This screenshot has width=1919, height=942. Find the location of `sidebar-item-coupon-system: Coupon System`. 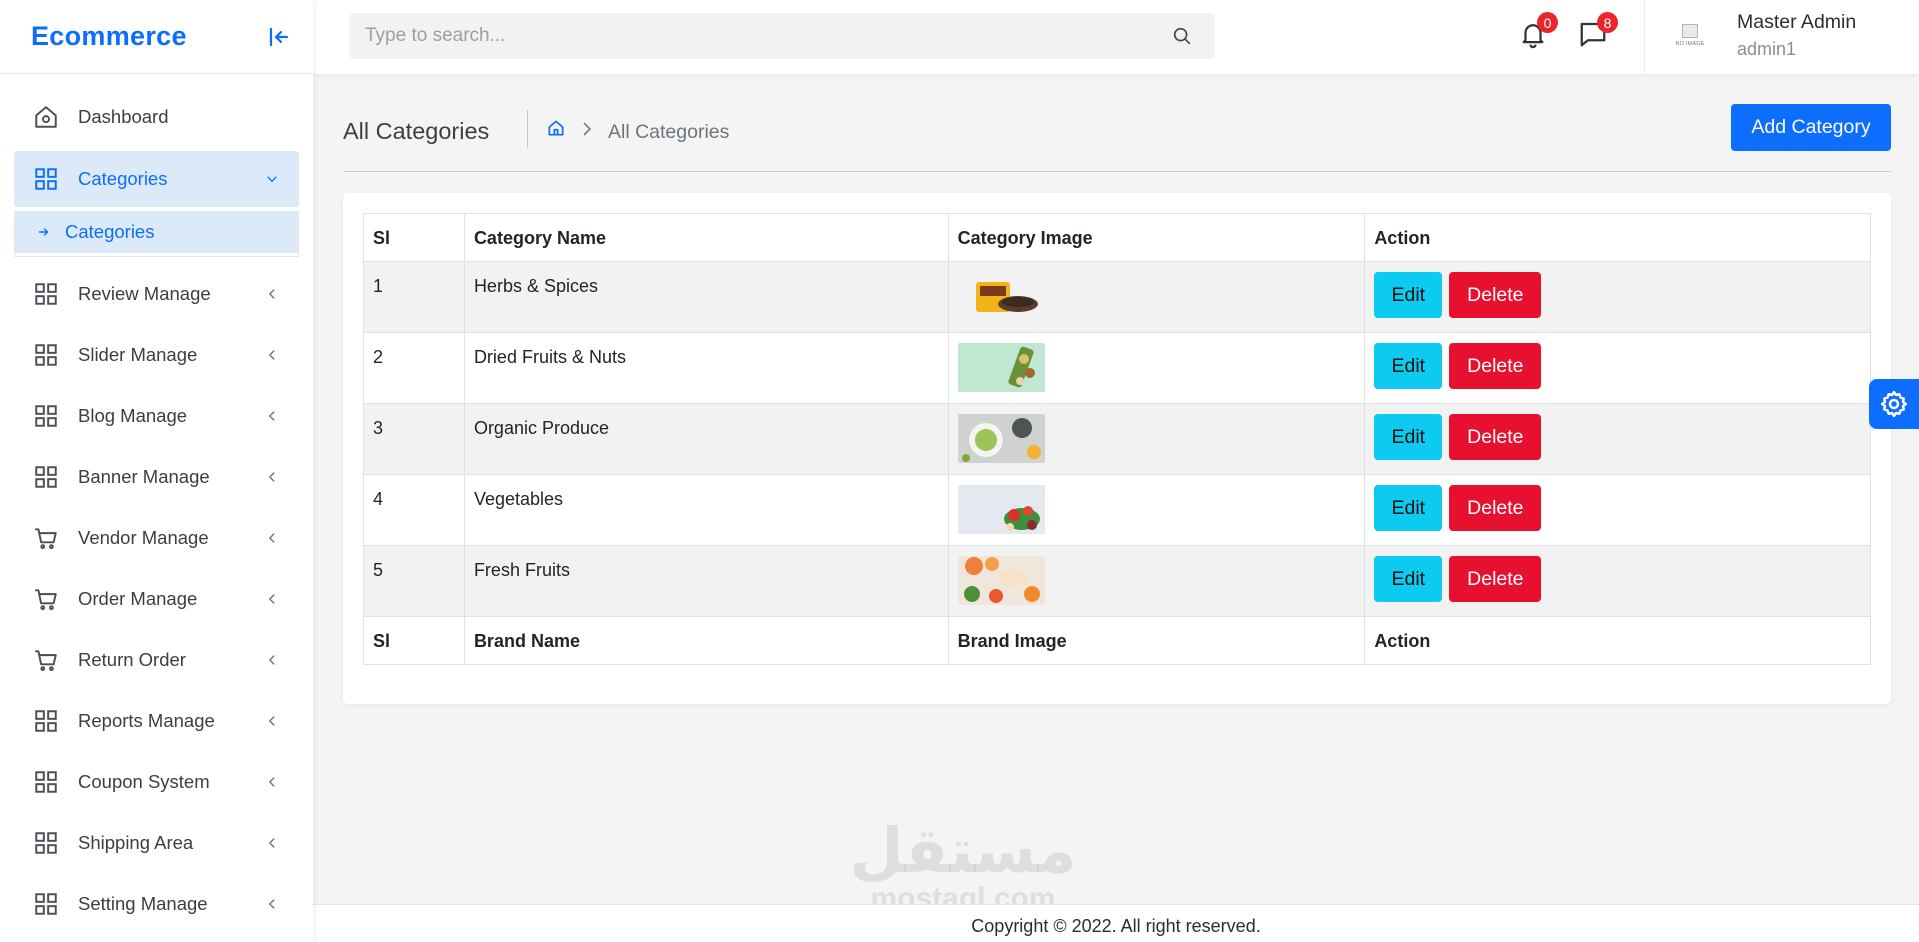

sidebar-item-coupon-system: Coupon System is located at coordinates (156, 781).